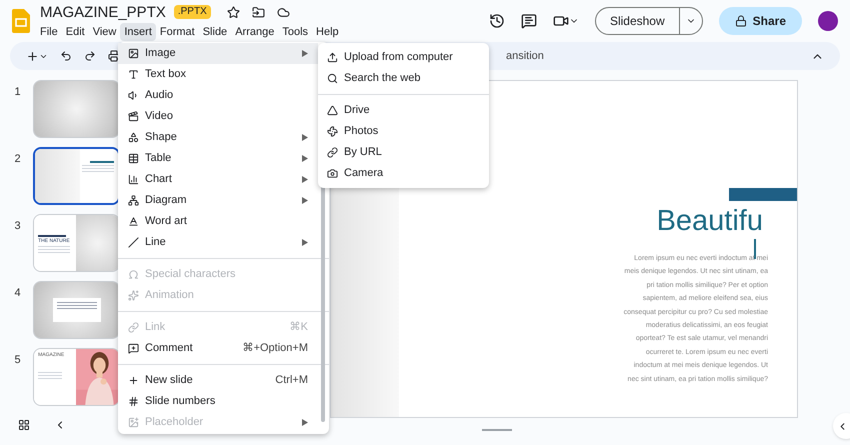  Describe the element at coordinates (218, 401) in the screenshot. I see `menu-item: Slide numbers` at that location.